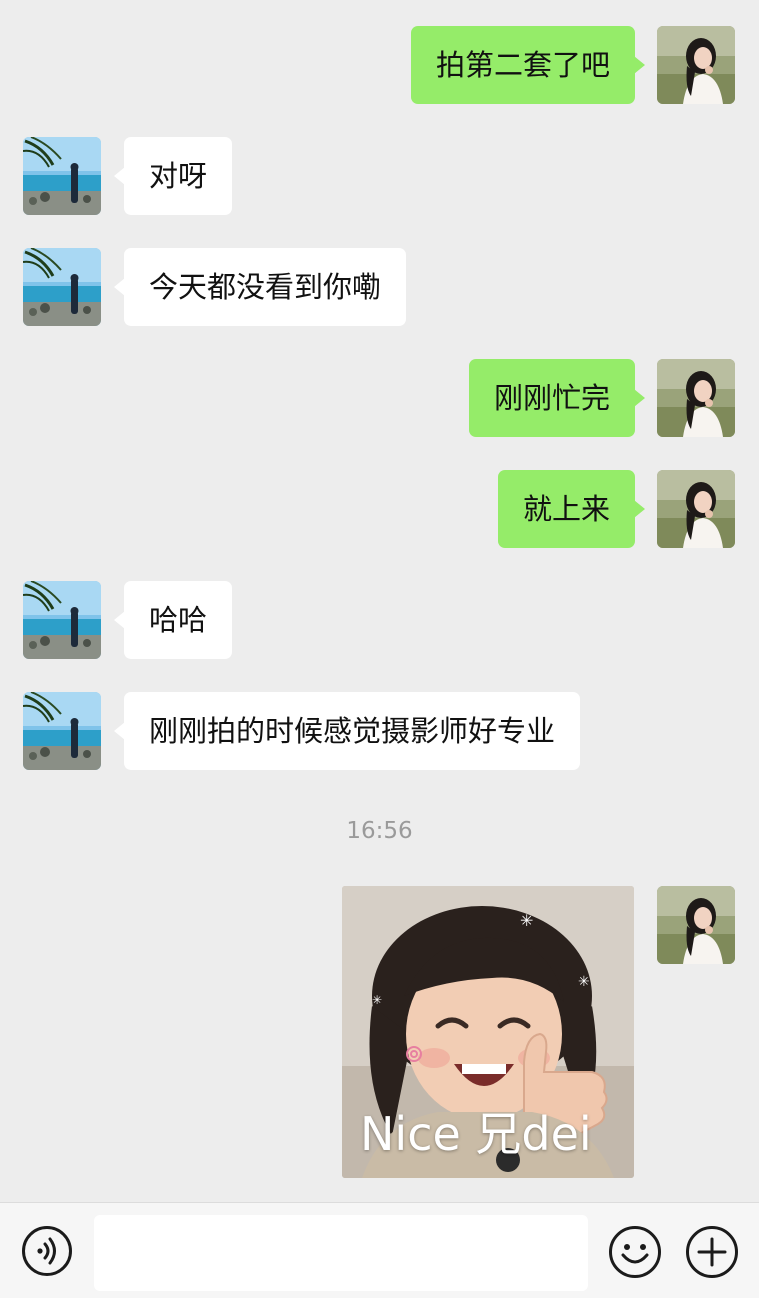 This screenshot has height=1298, width=759. I want to click on message-bubble-other: 刚刚拍的时候感觉摄影师好专业, so click(347, 731).